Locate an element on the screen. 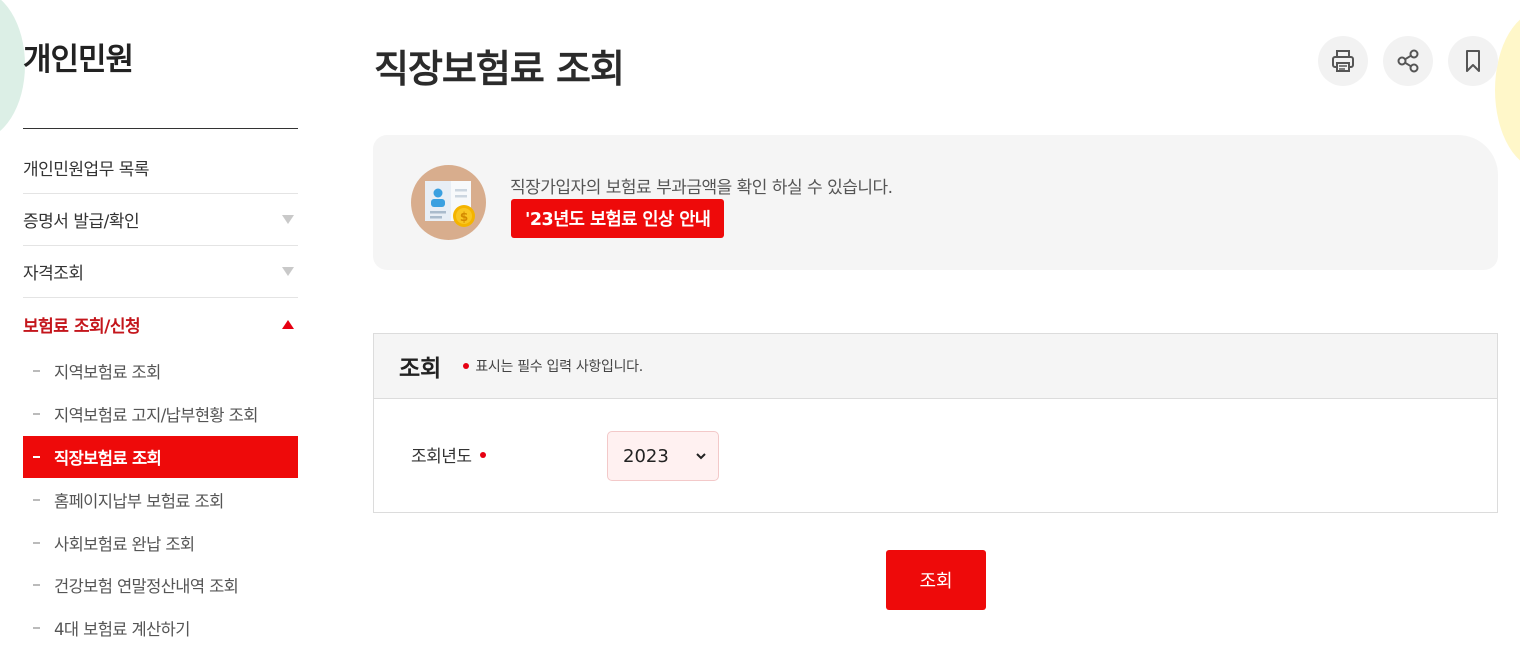 This screenshot has width=1520, height=649. year-select-value: 2023 is located at coordinates (646, 456).